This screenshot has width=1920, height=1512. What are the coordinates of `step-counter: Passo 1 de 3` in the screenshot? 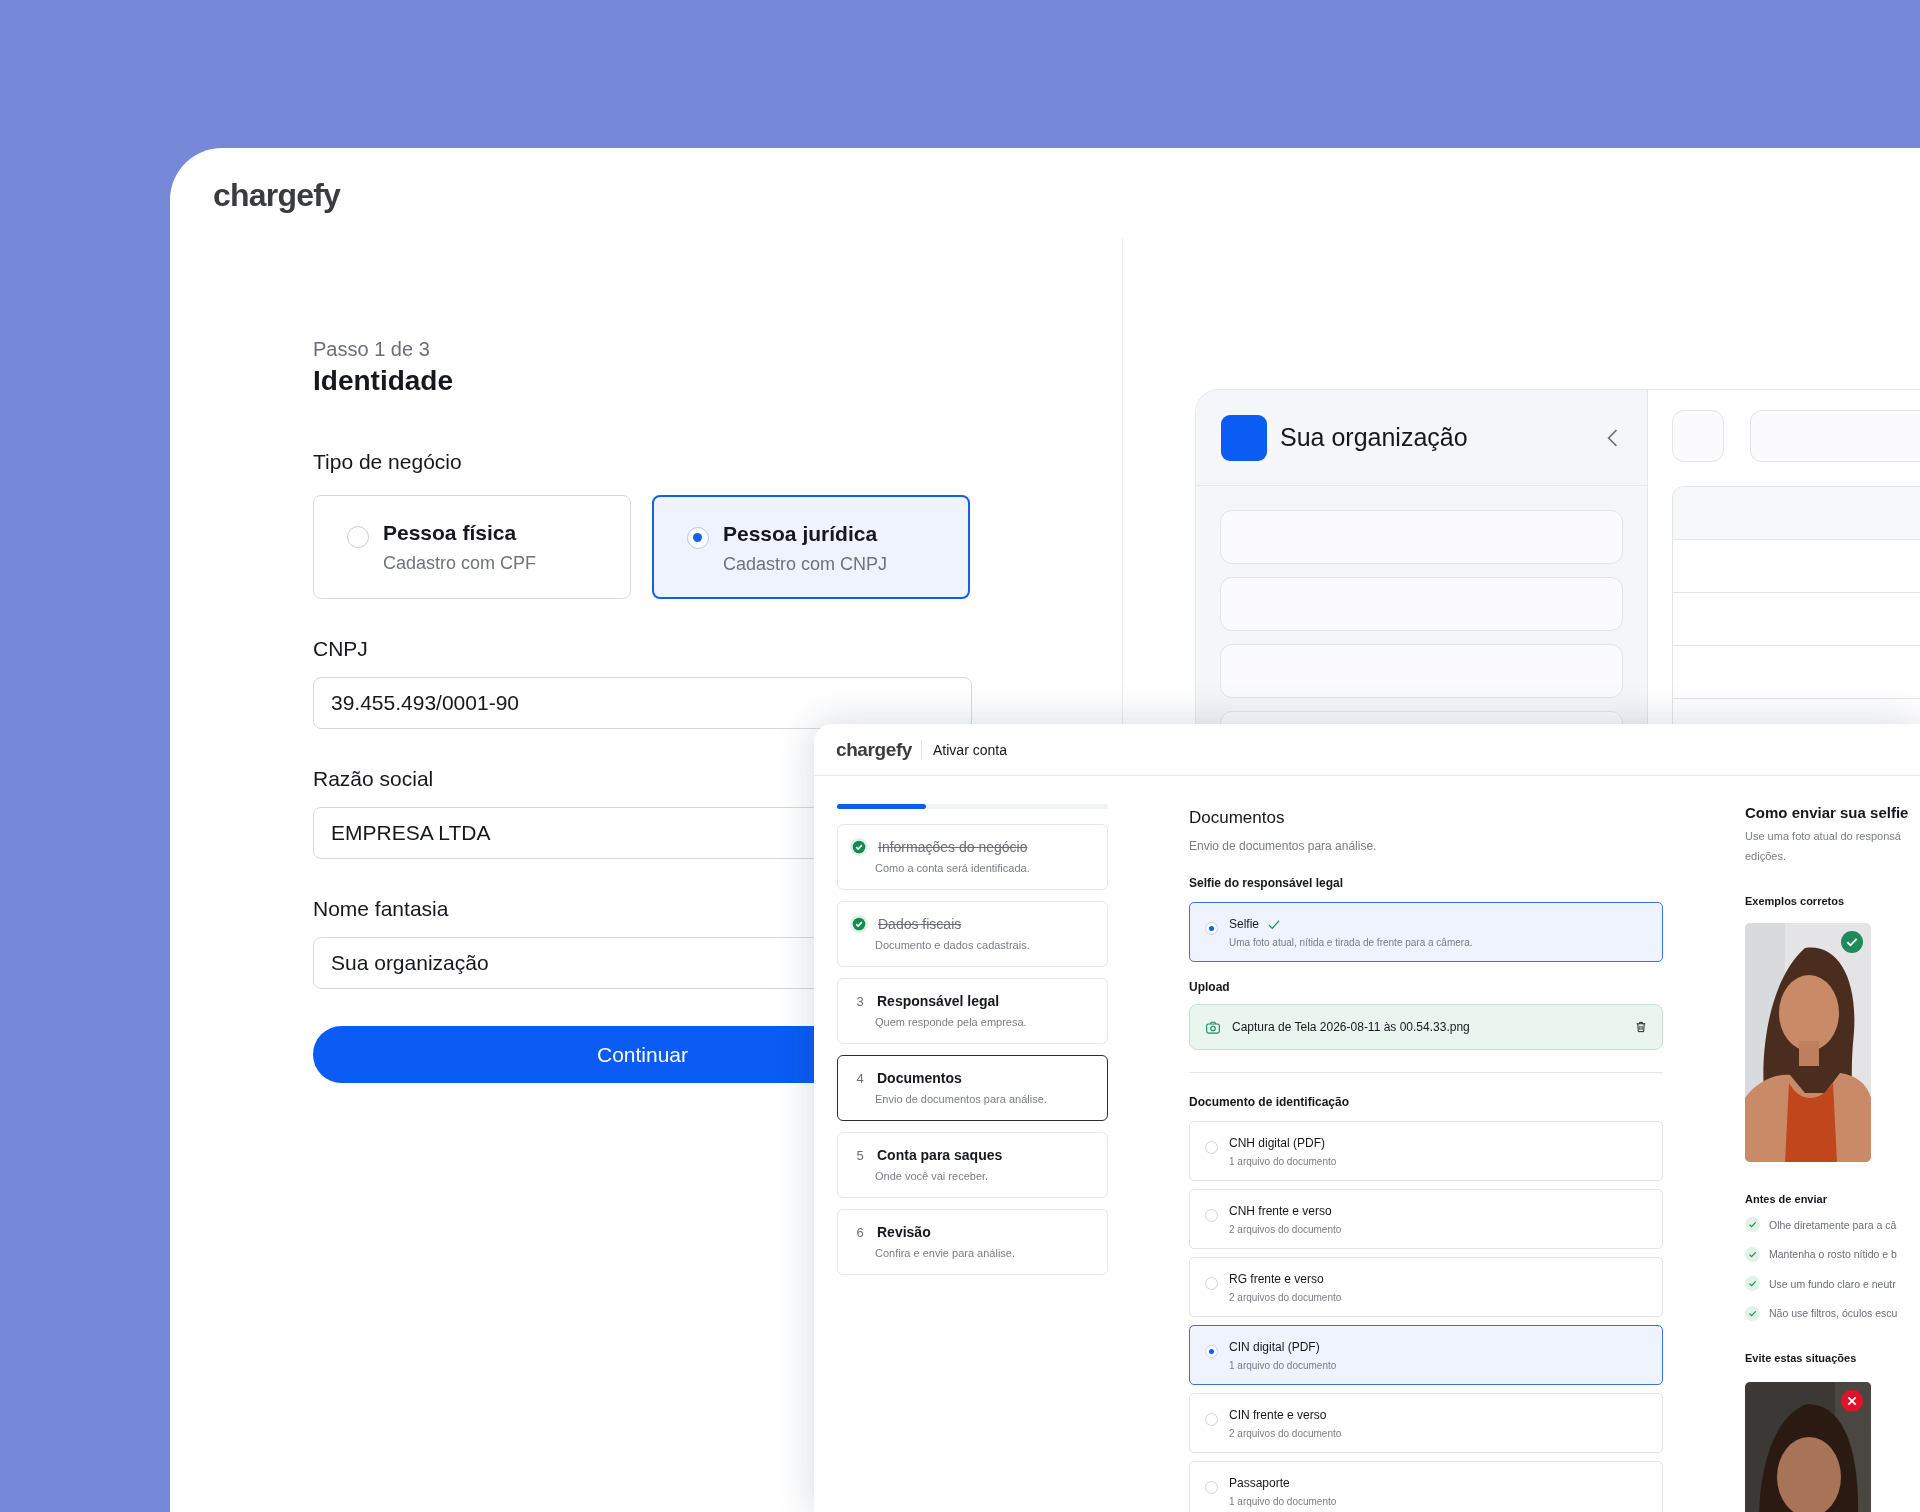 It's located at (371, 349).